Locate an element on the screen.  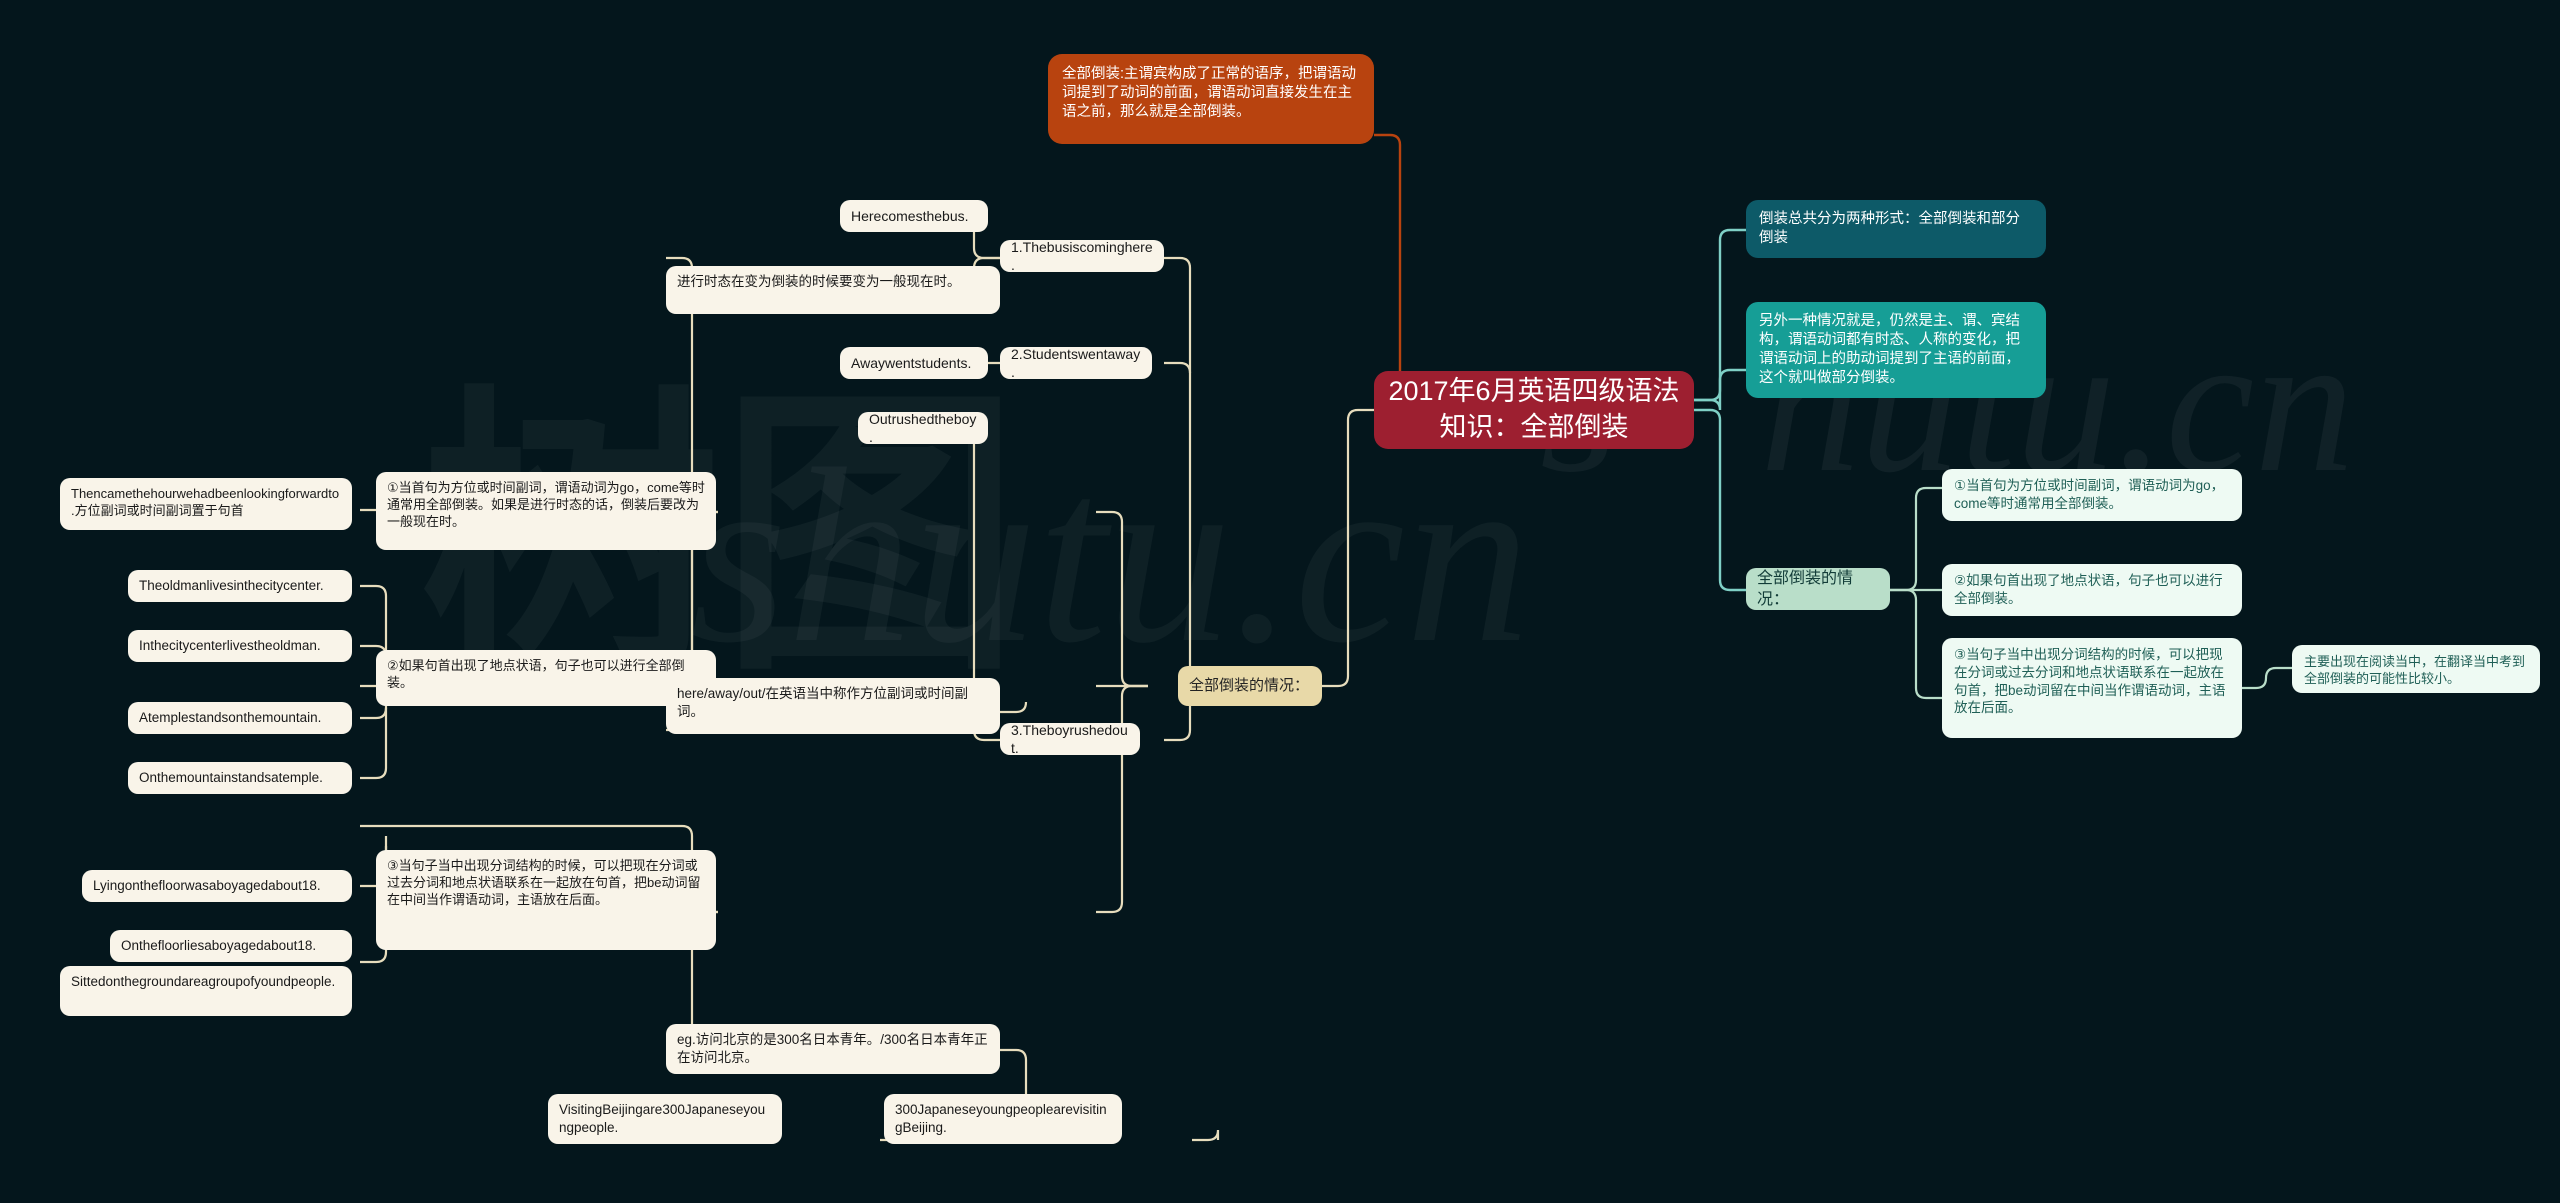
inverted-sentence-3: Outrushedtheboy. is located at coordinates (923, 428).